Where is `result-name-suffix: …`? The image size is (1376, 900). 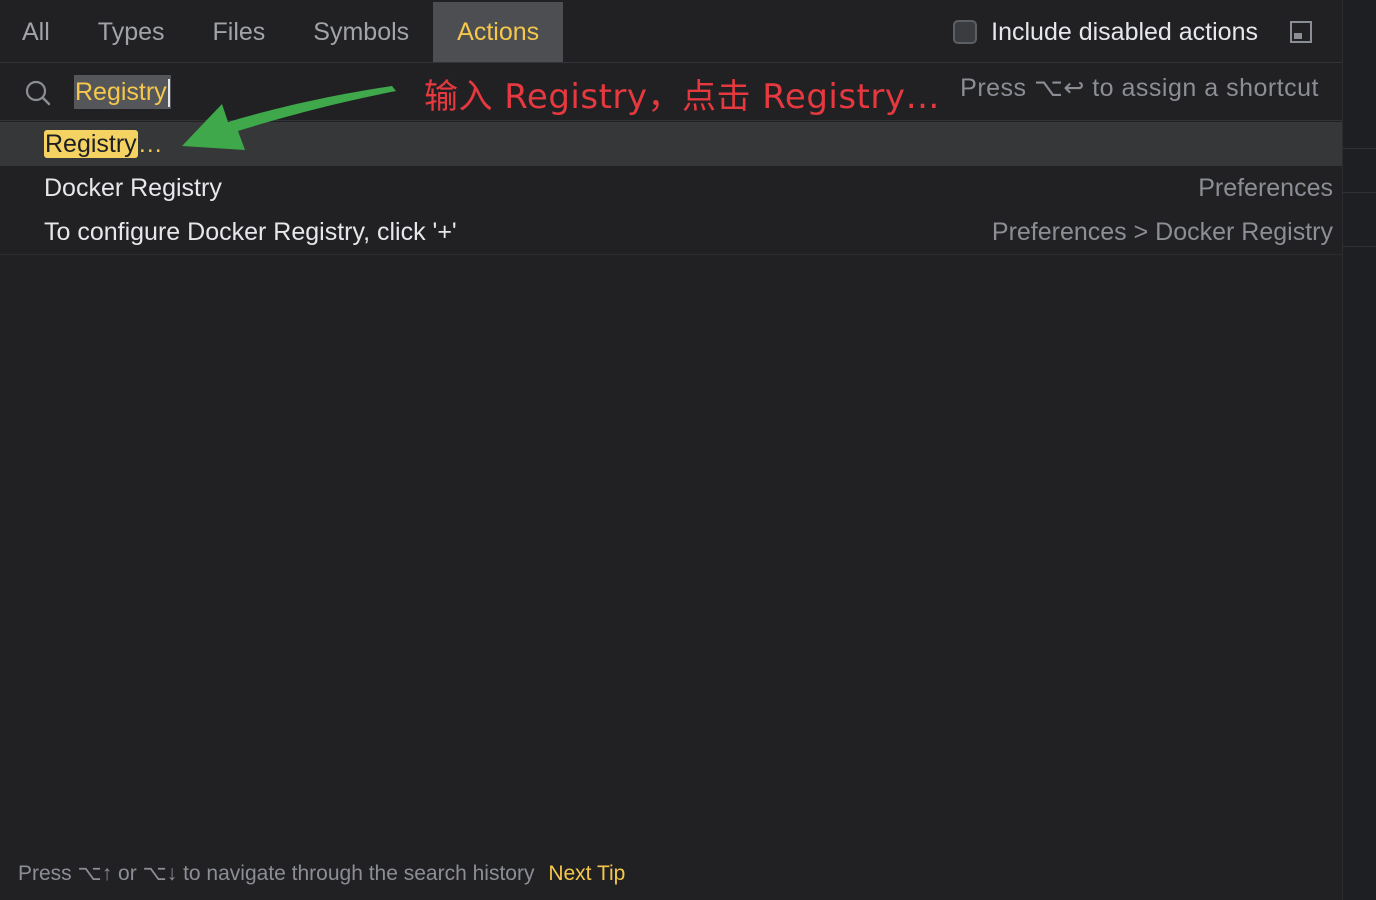 result-name-suffix: … is located at coordinates (150, 144).